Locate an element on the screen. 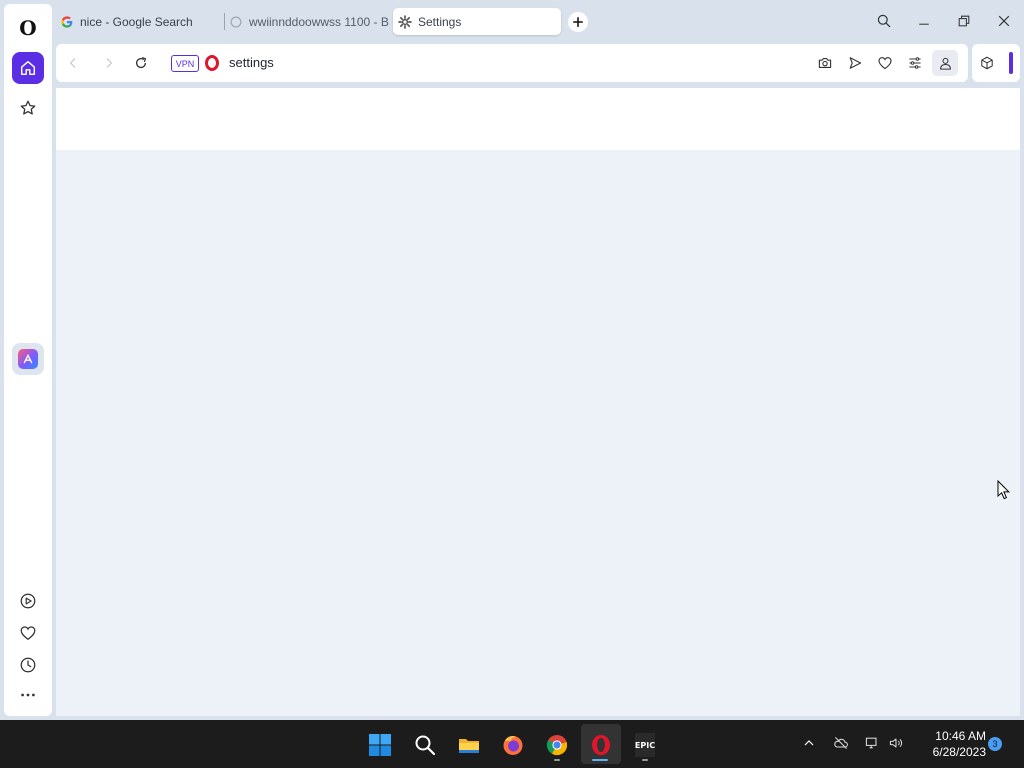  extensions-area is located at coordinates (996, 63).